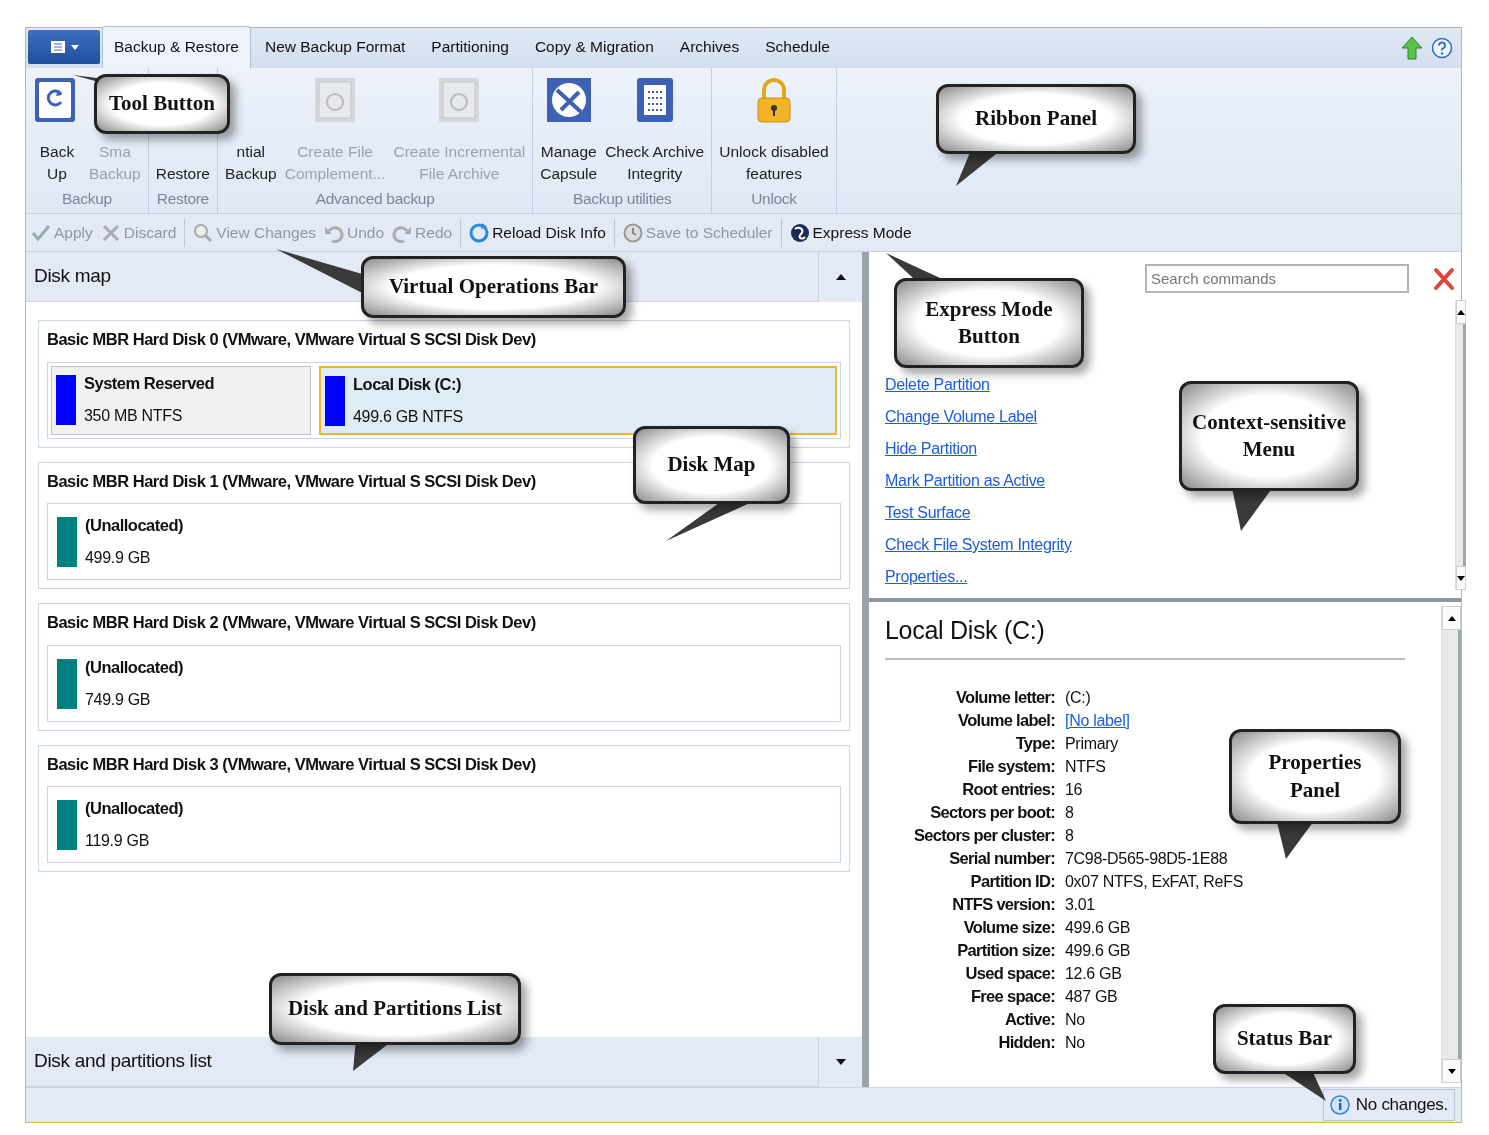  Describe the element at coordinates (1003, 904) in the screenshot. I see `property-label: NTFS version:` at that location.